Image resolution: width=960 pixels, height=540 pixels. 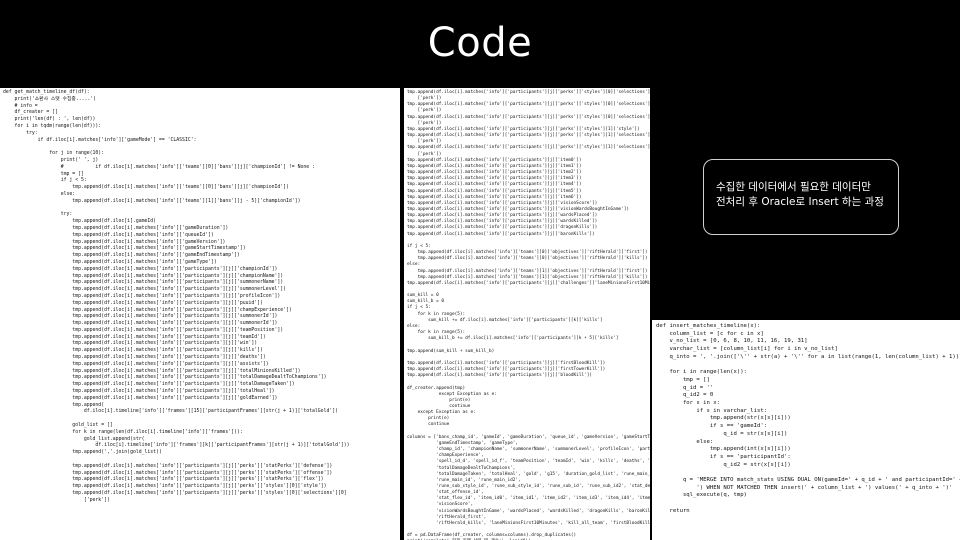 I want to click on slide-title: Code, so click(x=480, y=43).